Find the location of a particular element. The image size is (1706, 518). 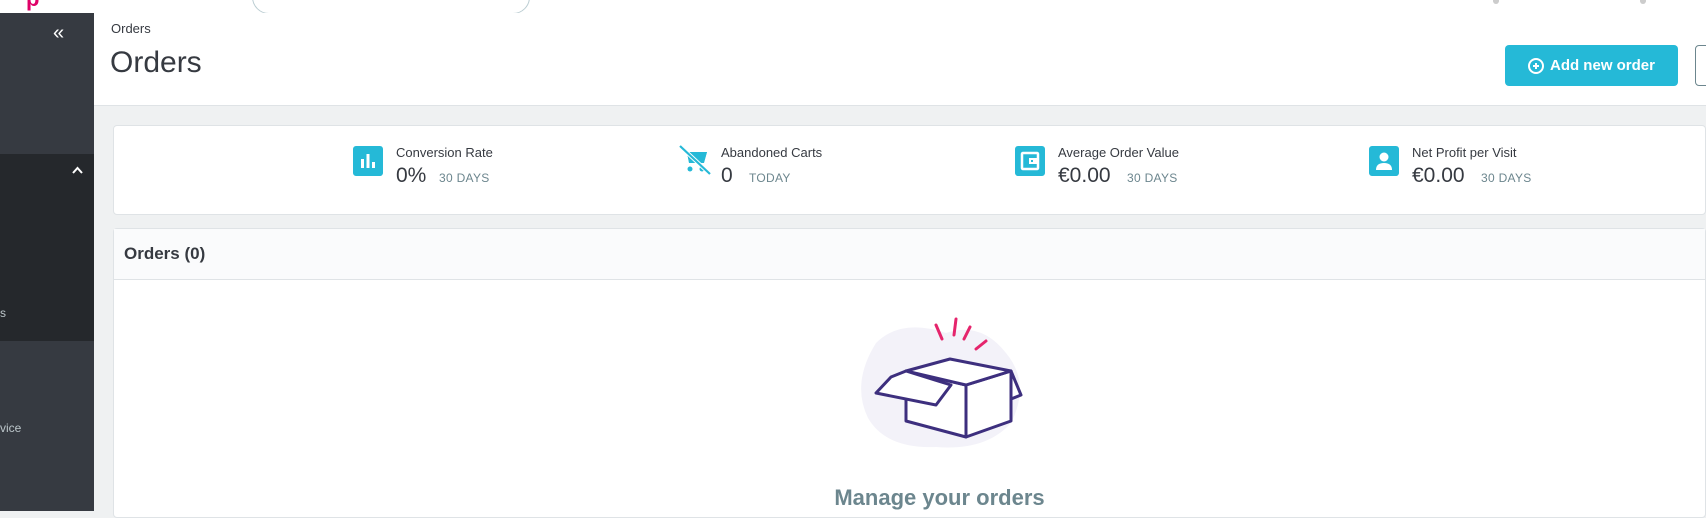

breadcrumb: Orders is located at coordinates (131, 28).